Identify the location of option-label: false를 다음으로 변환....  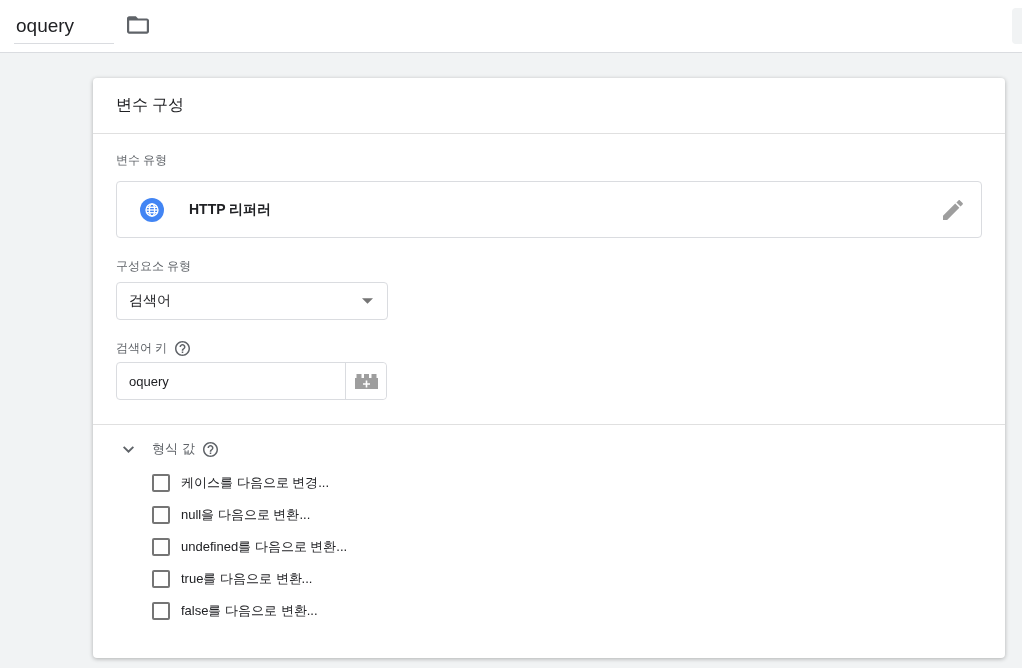
(249, 611).